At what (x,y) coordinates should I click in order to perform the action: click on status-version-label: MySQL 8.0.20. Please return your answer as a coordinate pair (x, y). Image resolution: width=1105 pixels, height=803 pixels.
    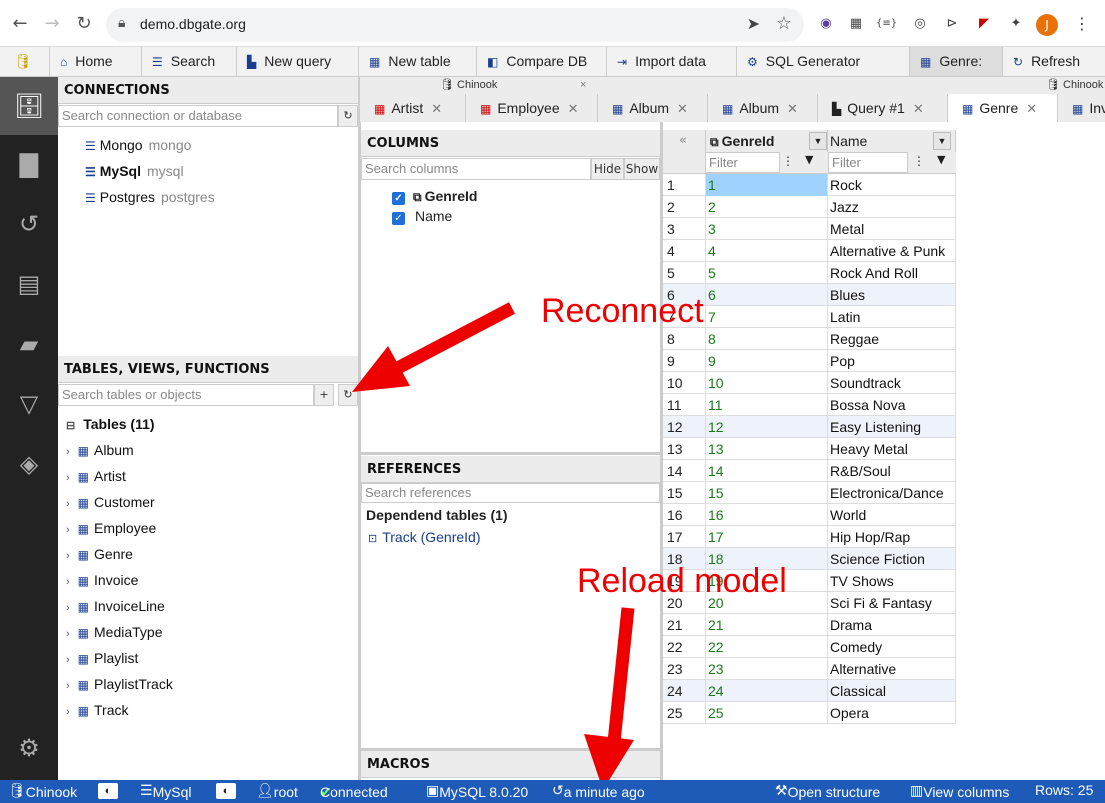
    Looking at the image, I should click on (484, 792).